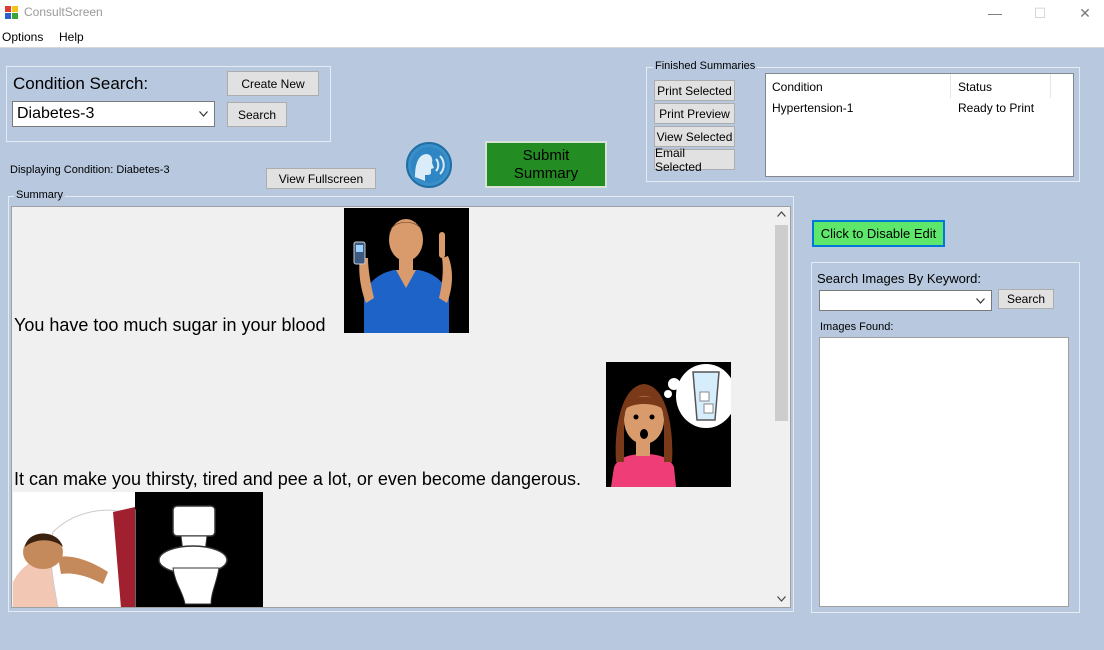 Image resolution: width=1104 pixels, height=650 pixels. What do you see at coordinates (113, 114) in the screenshot?
I see `condition-select: Diabetes-3` at bounding box center [113, 114].